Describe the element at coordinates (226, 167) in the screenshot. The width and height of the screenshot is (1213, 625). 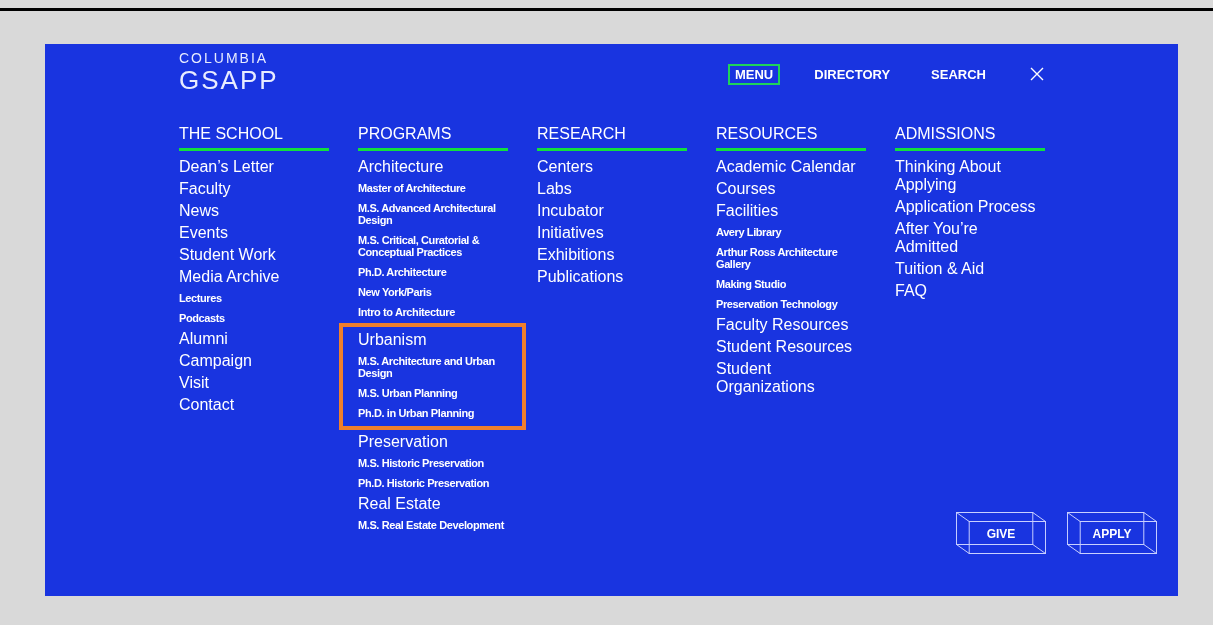
I see `section-link: Dean’s Letter` at that location.